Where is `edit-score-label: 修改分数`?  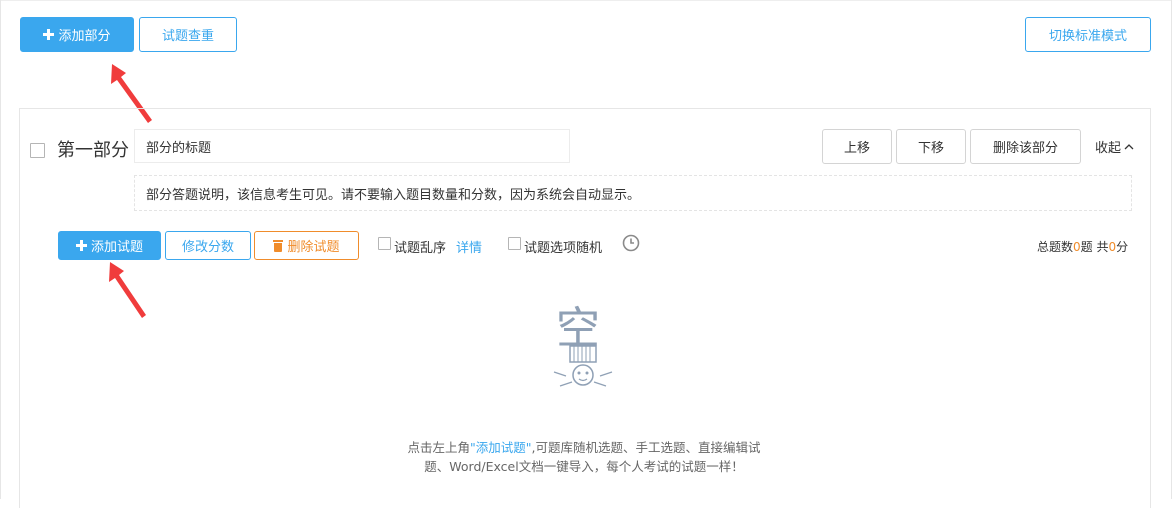
edit-score-label: 修改分数 is located at coordinates (207, 247).